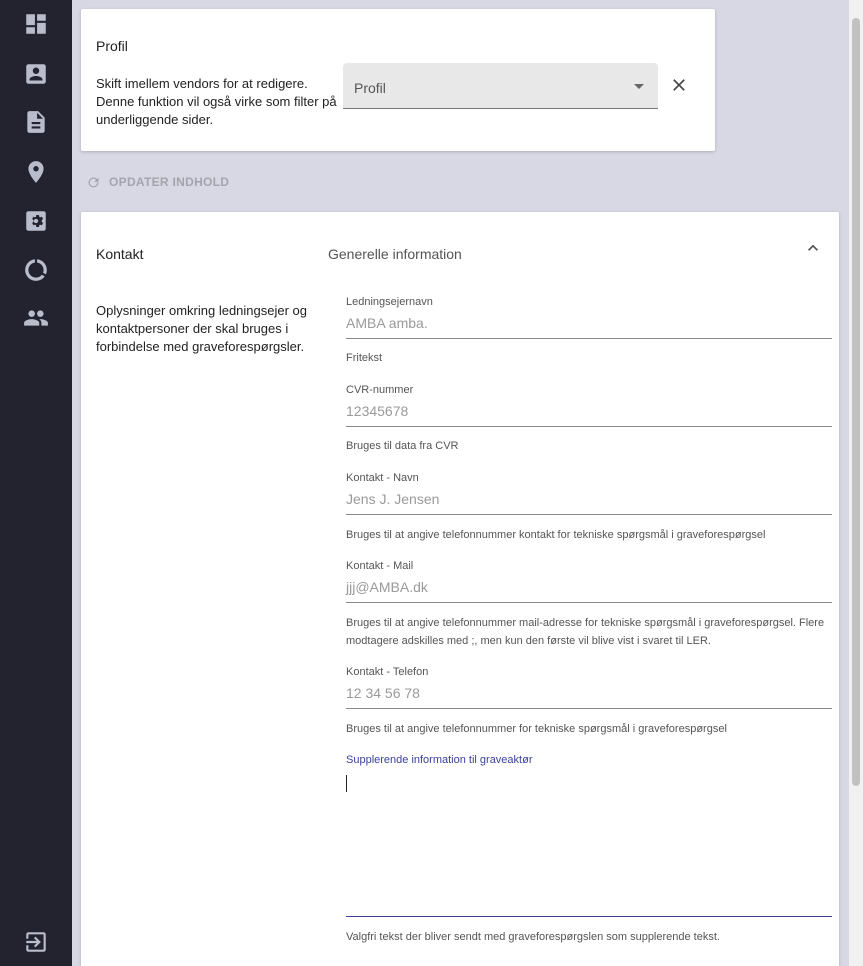 The height and width of the screenshot is (966, 863). I want to click on progress-icon, so click(36, 270).